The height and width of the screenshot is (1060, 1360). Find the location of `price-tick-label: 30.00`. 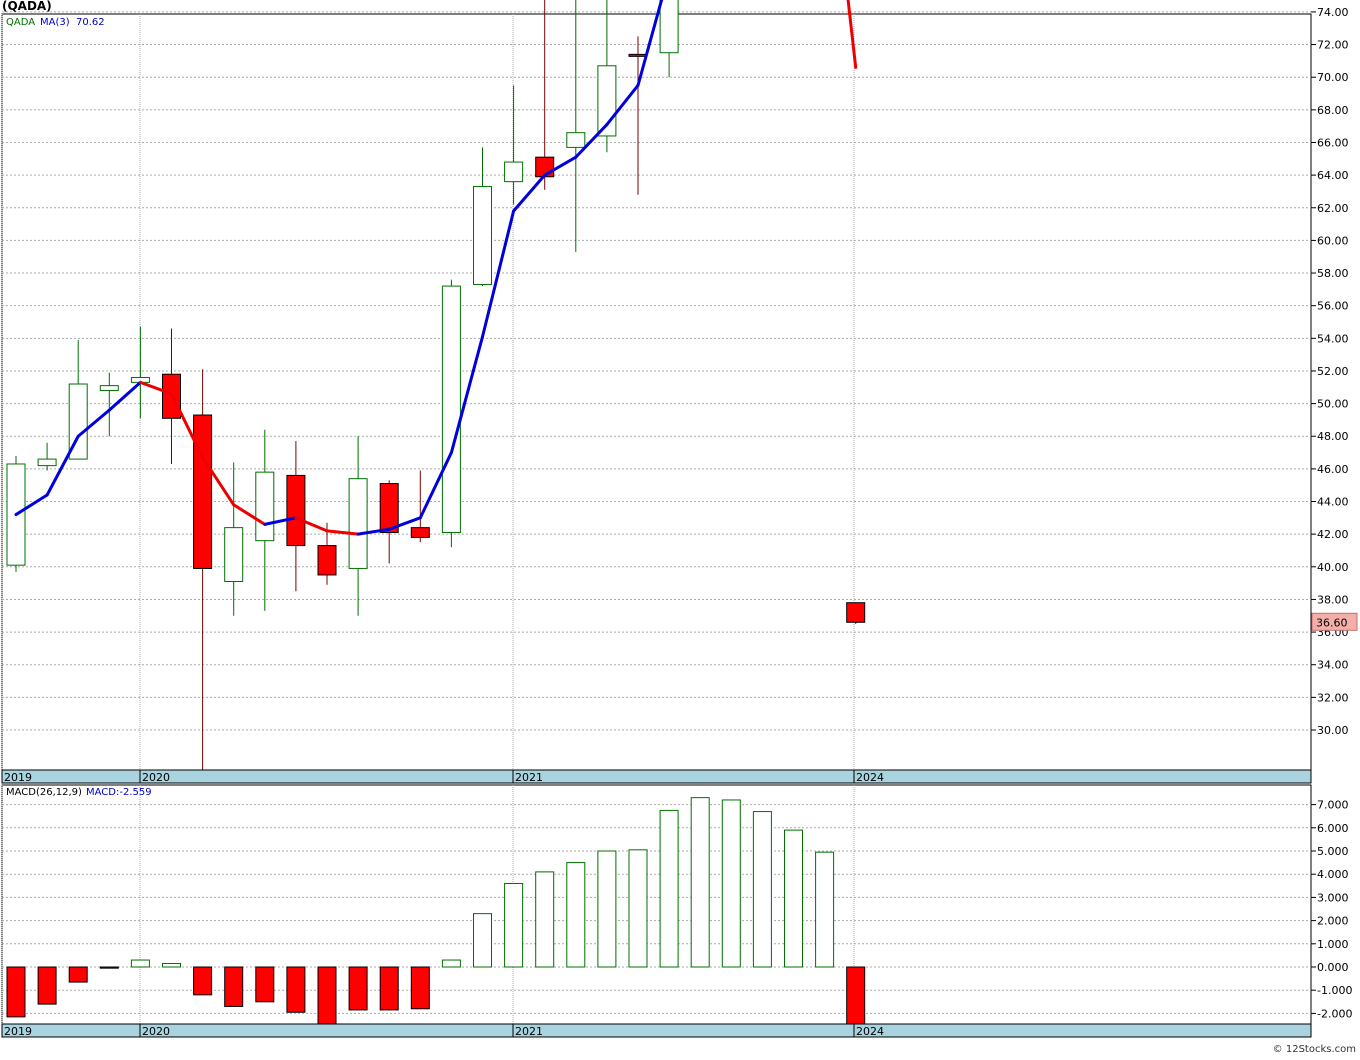

price-tick-label: 30.00 is located at coordinates (1333, 730).